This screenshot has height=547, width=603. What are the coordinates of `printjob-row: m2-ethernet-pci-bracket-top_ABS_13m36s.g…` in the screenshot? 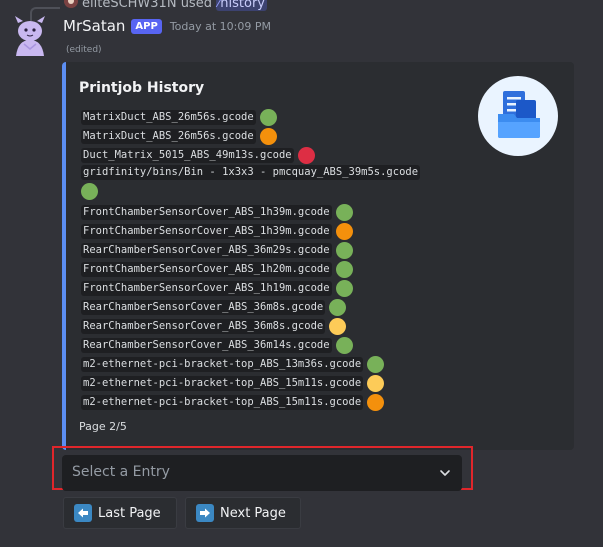 It's located at (281, 364).